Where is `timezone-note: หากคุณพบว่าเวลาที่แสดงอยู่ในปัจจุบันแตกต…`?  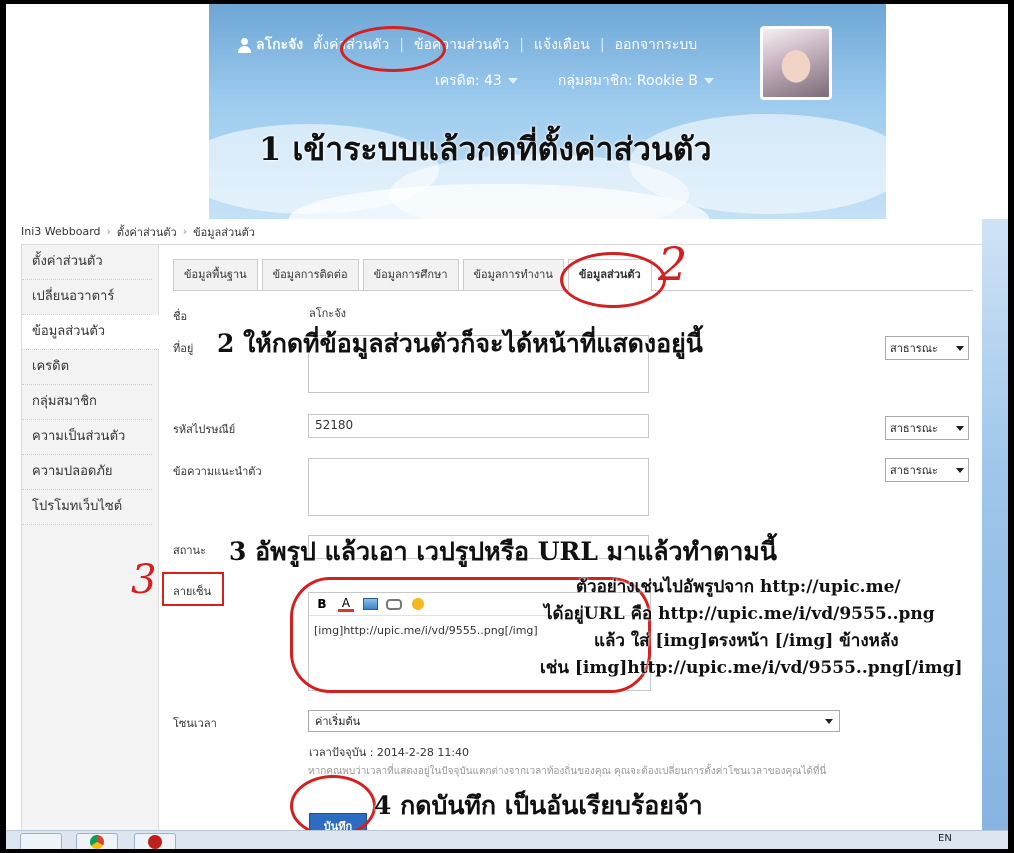 timezone-note: หากคุณพบว่าเวลาที่แสดงอยู่ในปัจจุบันแตกต… is located at coordinates (567, 771).